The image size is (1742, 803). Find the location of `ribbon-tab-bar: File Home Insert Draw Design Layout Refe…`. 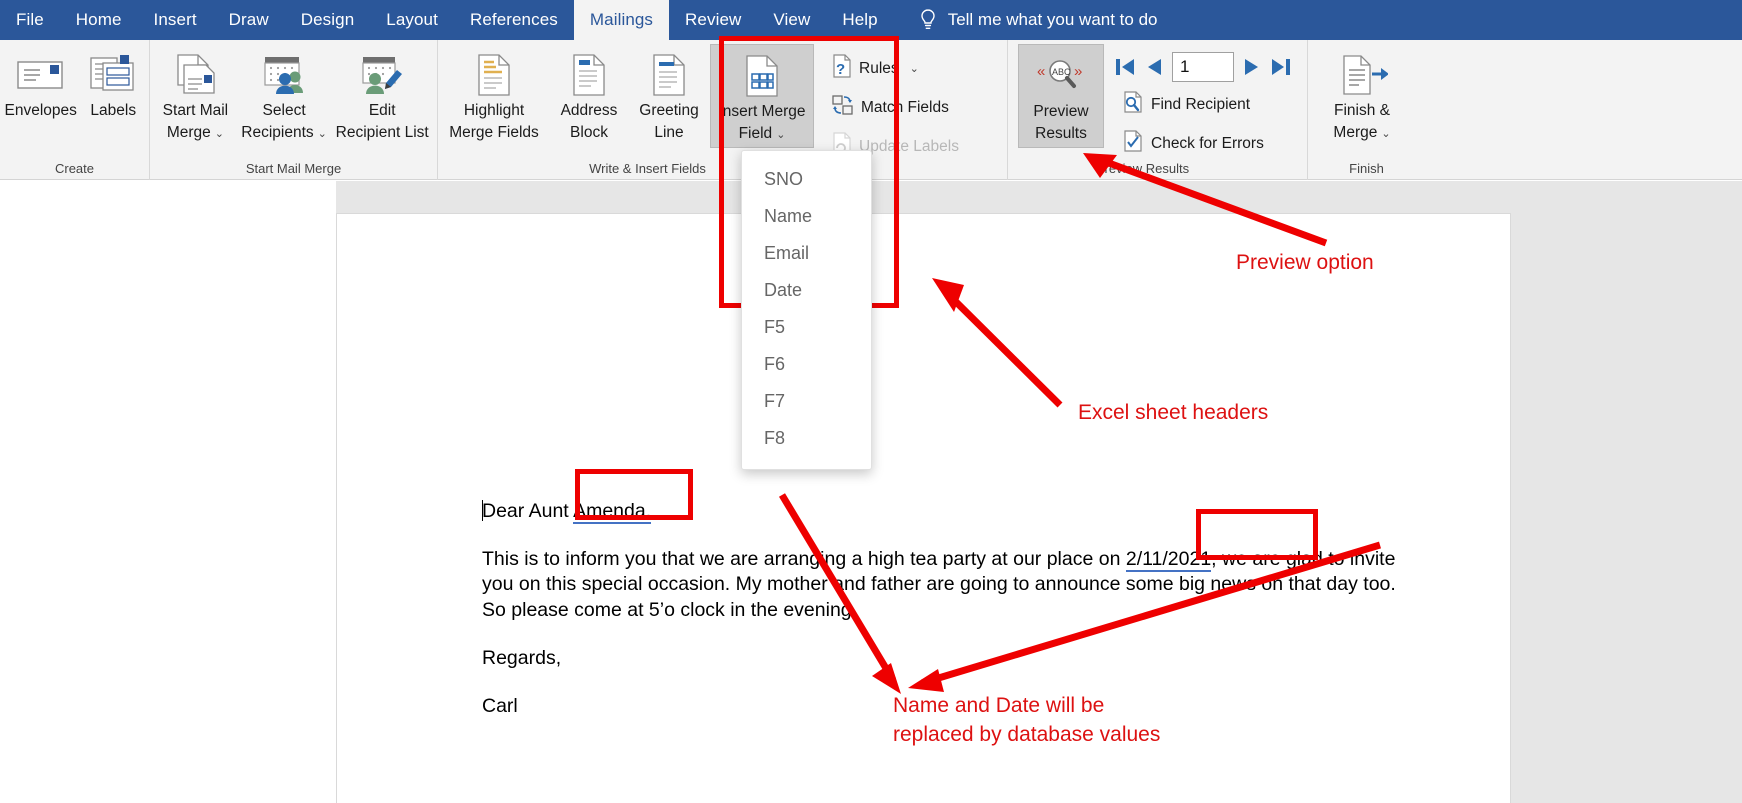

ribbon-tab-bar: File Home Insert Draw Design Layout Refe… is located at coordinates (871, 20).